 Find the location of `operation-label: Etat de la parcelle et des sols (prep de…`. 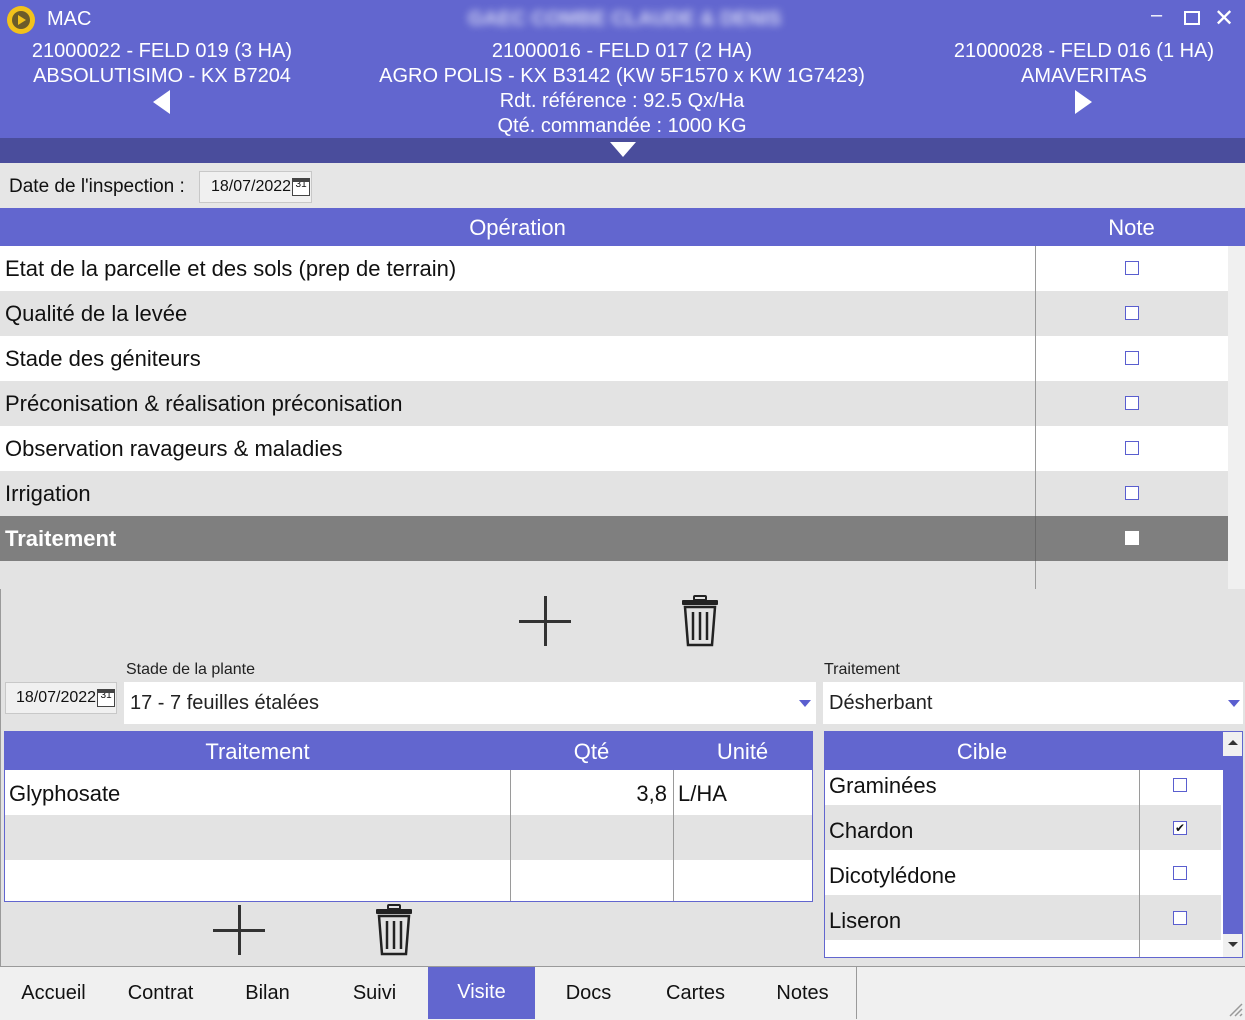

operation-label: Etat de la parcelle et des sols (prep de… is located at coordinates (231, 268).